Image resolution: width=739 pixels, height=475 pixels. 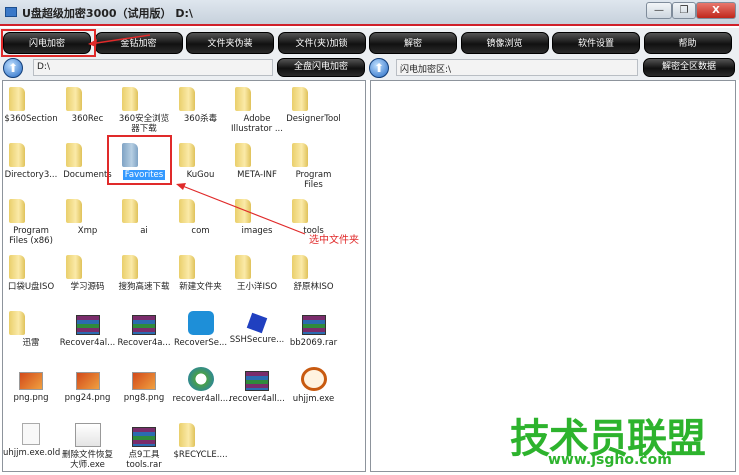 What do you see at coordinates (334, 240) in the screenshot?
I see `annotation-label: 选中文件夹` at bounding box center [334, 240].